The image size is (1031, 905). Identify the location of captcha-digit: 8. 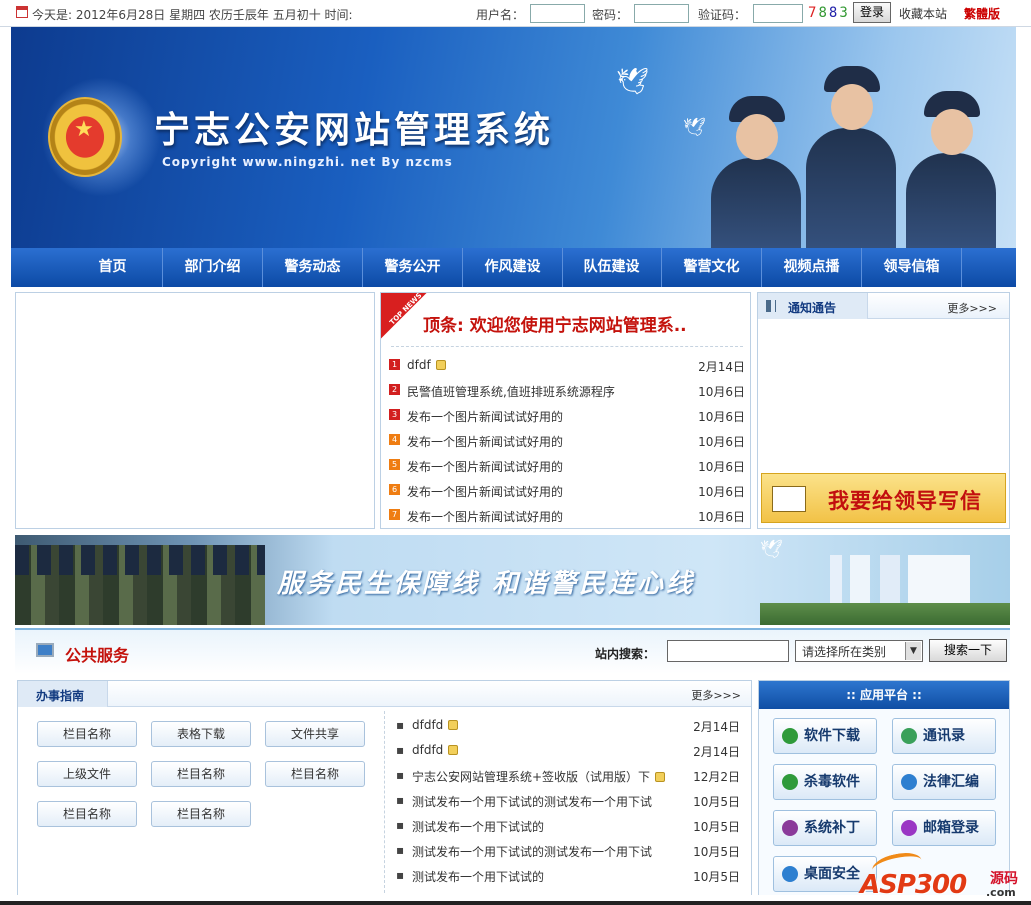
(834, 13).